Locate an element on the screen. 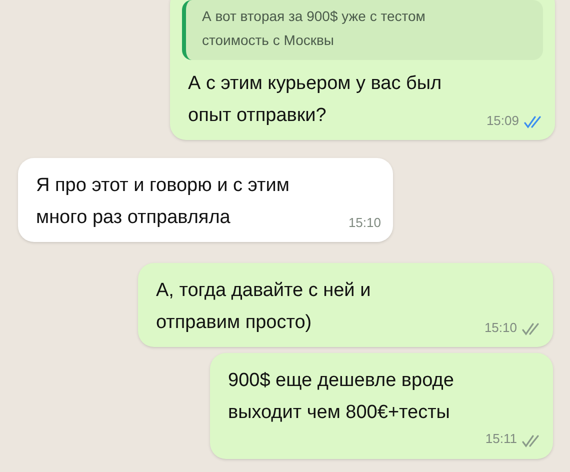  quoted-message: А вот вторая за 900$ уже с тестом стоимость с Москвы is located at coordinates (362, 30).